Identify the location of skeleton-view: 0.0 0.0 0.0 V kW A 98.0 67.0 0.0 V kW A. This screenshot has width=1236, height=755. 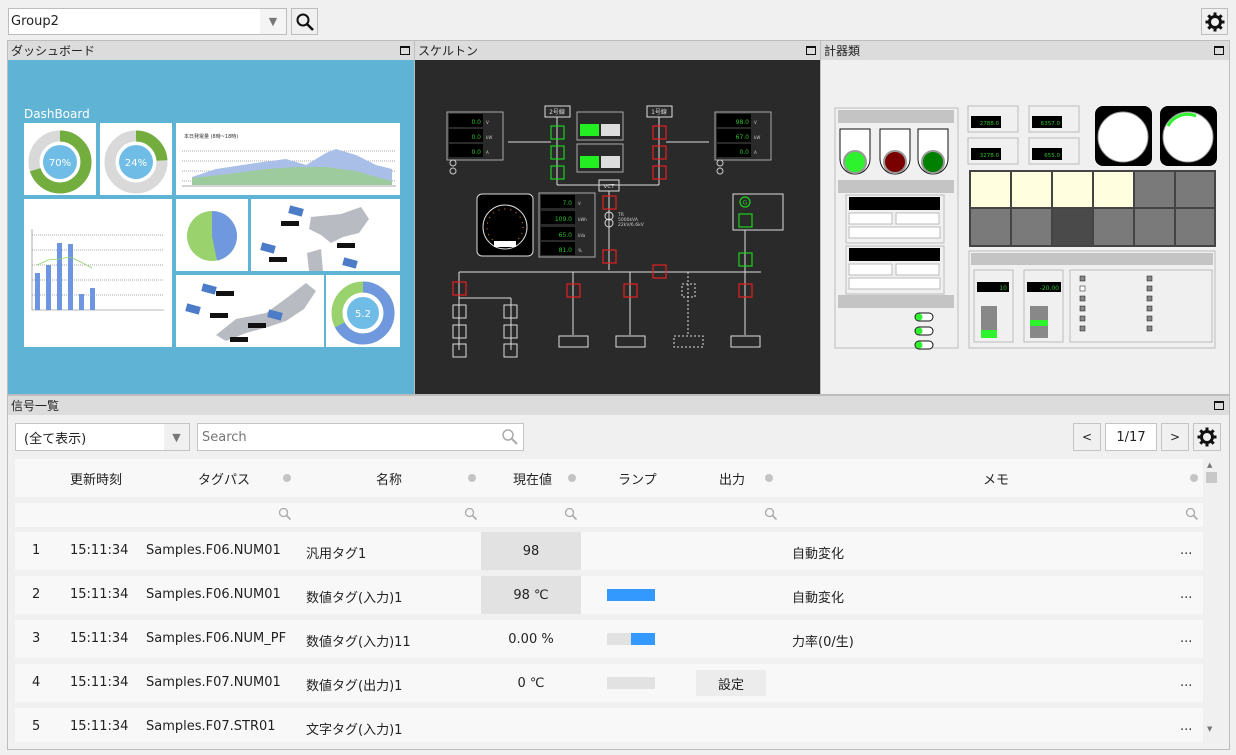
(618, 227).